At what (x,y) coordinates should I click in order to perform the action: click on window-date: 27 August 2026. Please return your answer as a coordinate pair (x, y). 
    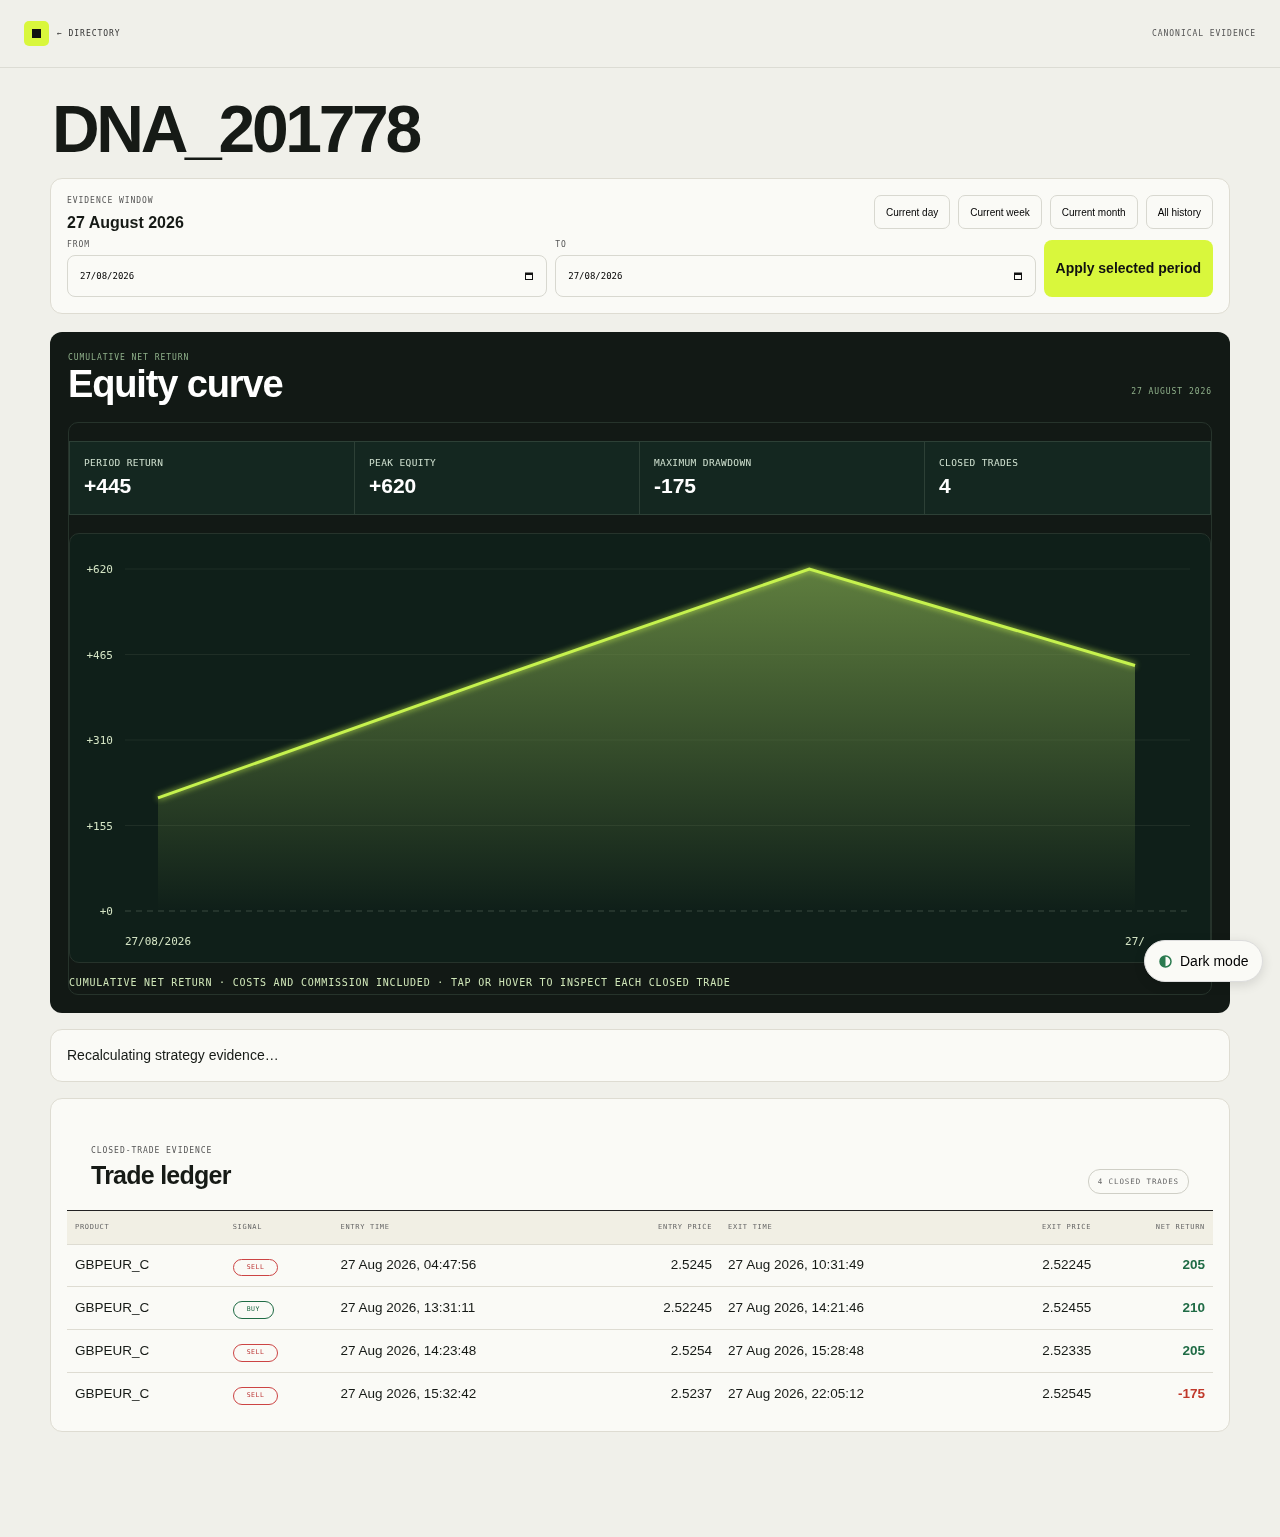
    Looking at the image, I should click on (125, 223).